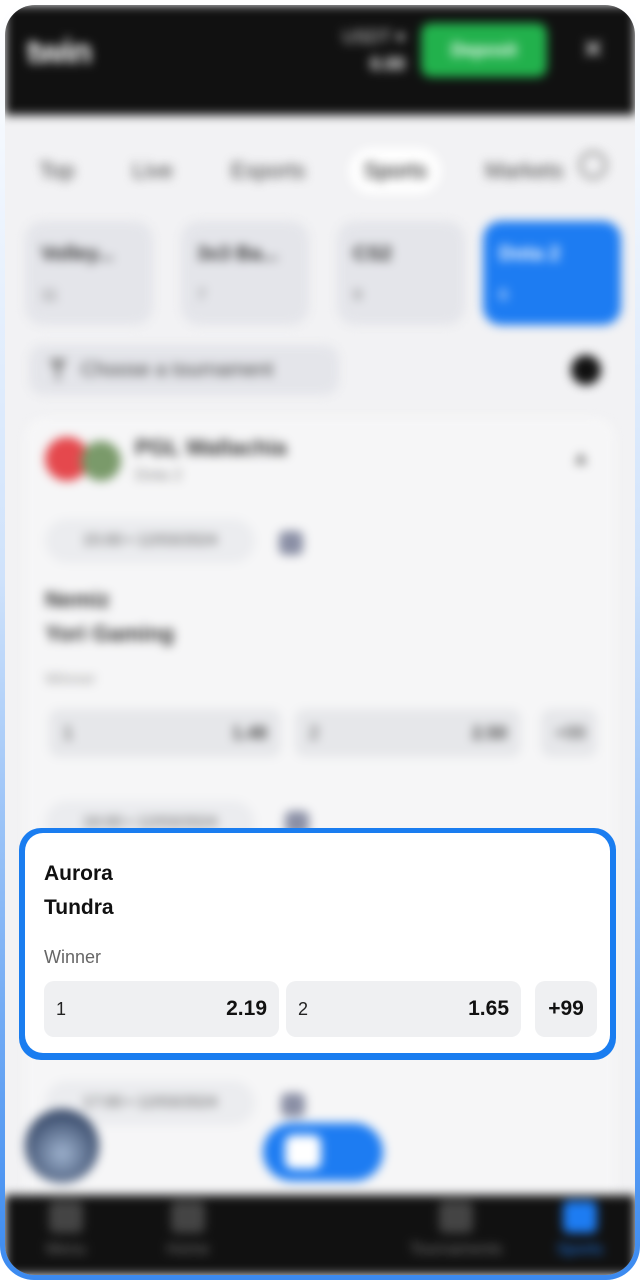  I want to click on match-time: 15:00 • 12/03/2024, so click(150, 541).